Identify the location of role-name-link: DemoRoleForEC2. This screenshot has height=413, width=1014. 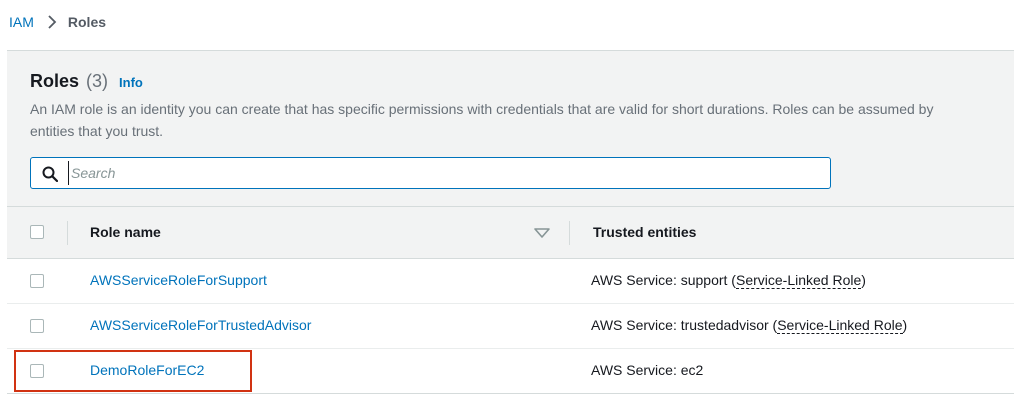
(147, 370).